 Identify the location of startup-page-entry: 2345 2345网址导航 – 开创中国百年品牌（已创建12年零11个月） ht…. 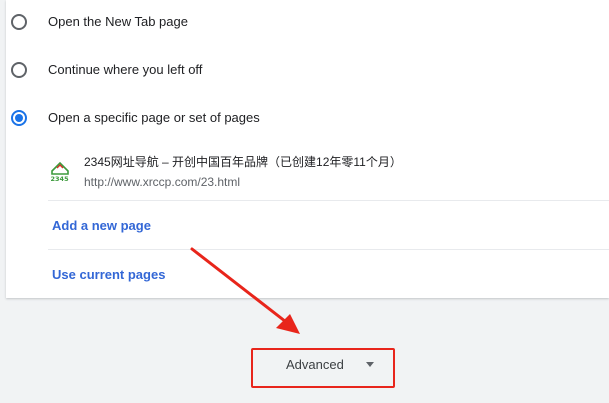
(328, 174).